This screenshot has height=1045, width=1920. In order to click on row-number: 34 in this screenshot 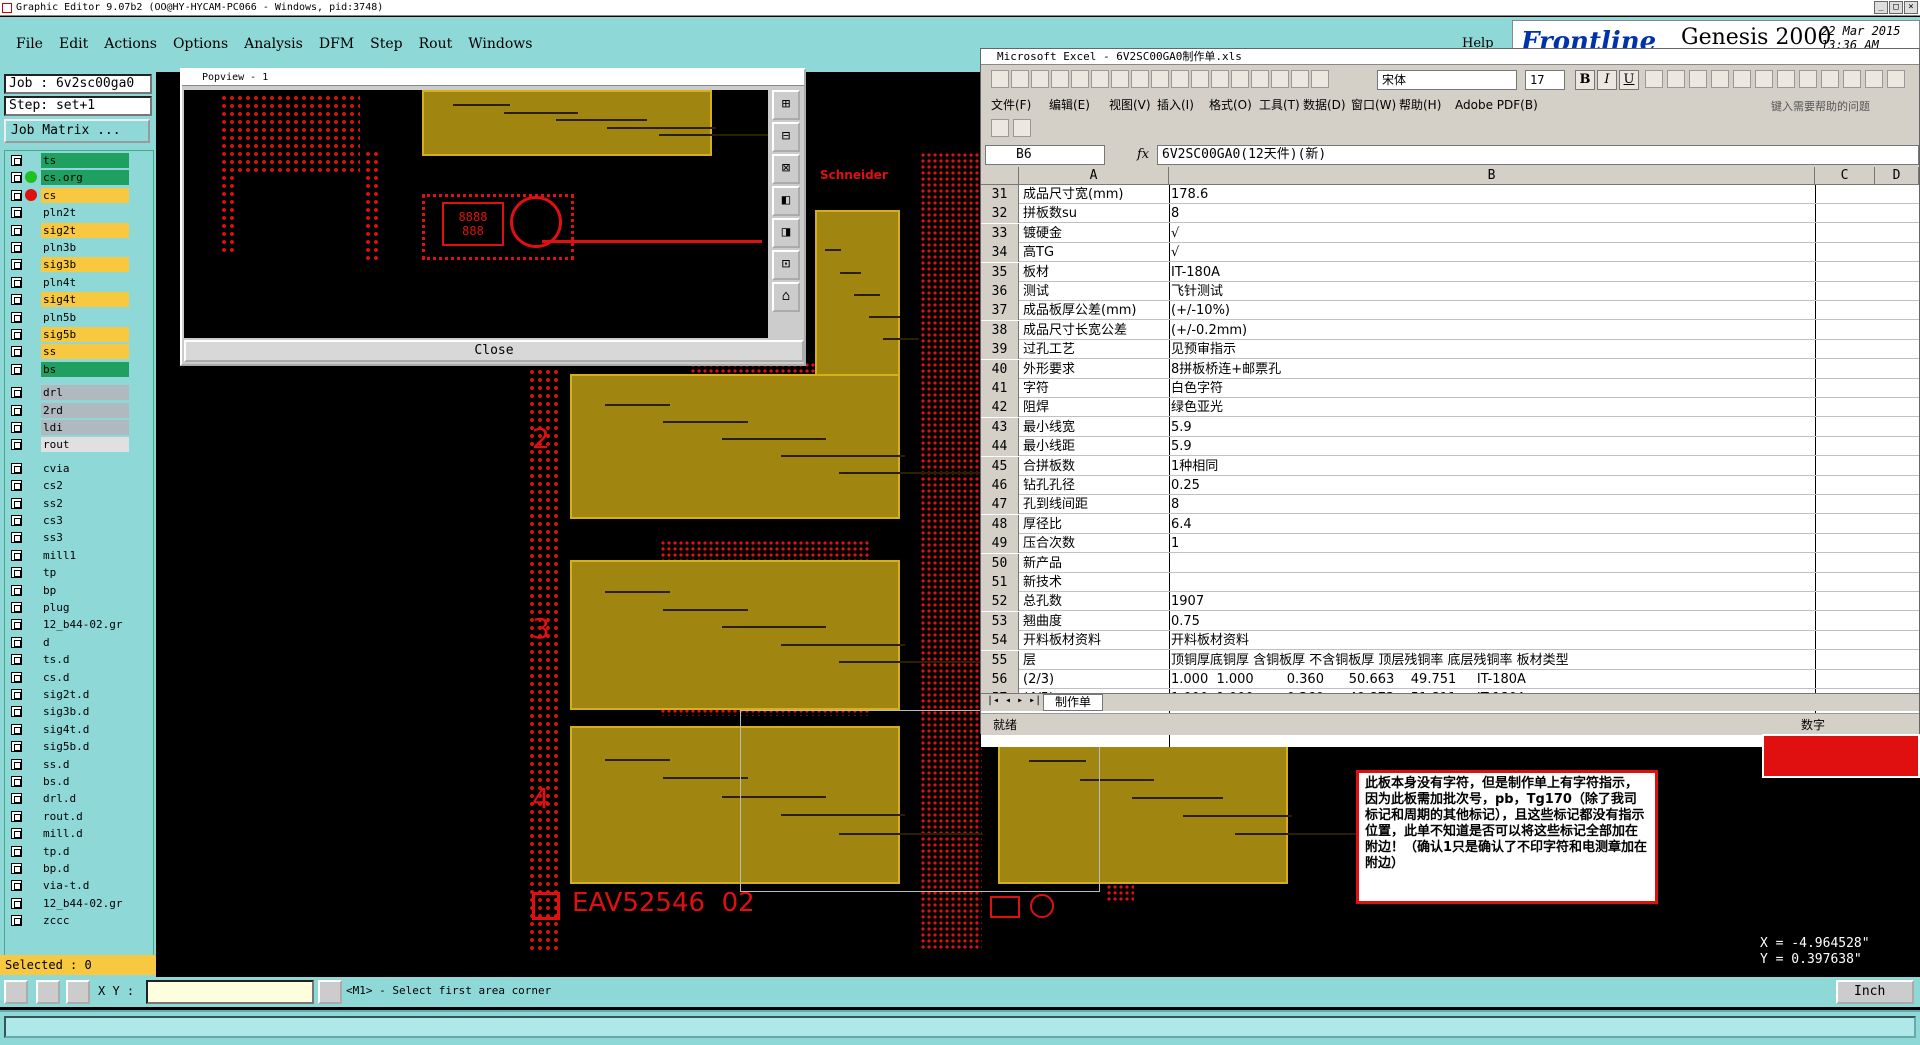, I will do `click(1000, 253)`.